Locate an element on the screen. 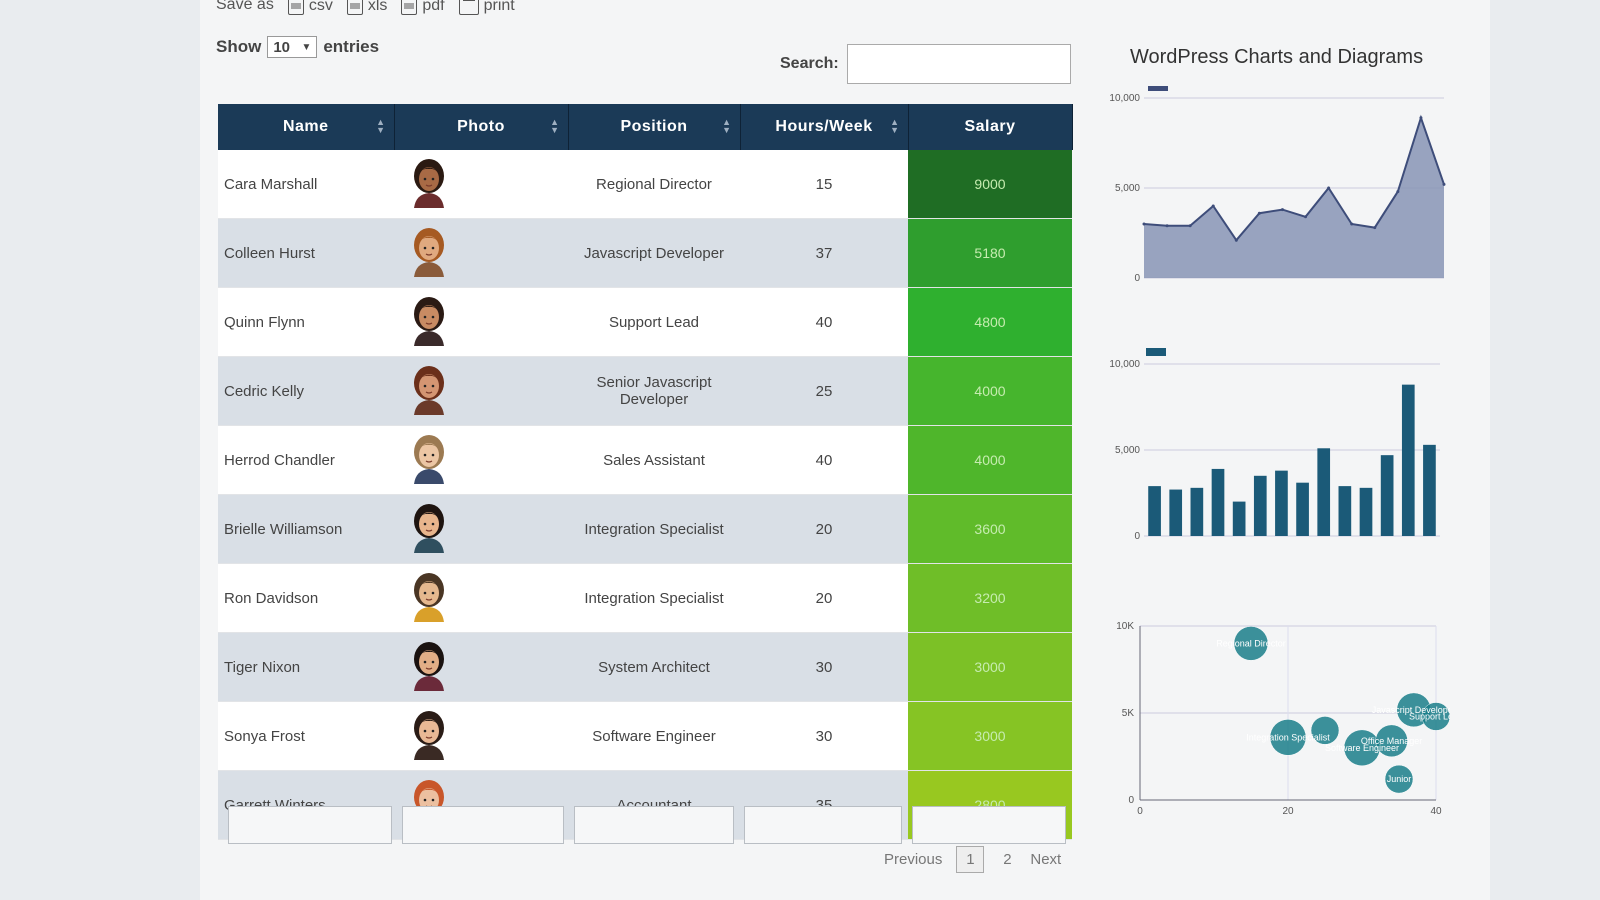  column-header-name: Name ▲ ▼ is located at coordinates (306, 127).